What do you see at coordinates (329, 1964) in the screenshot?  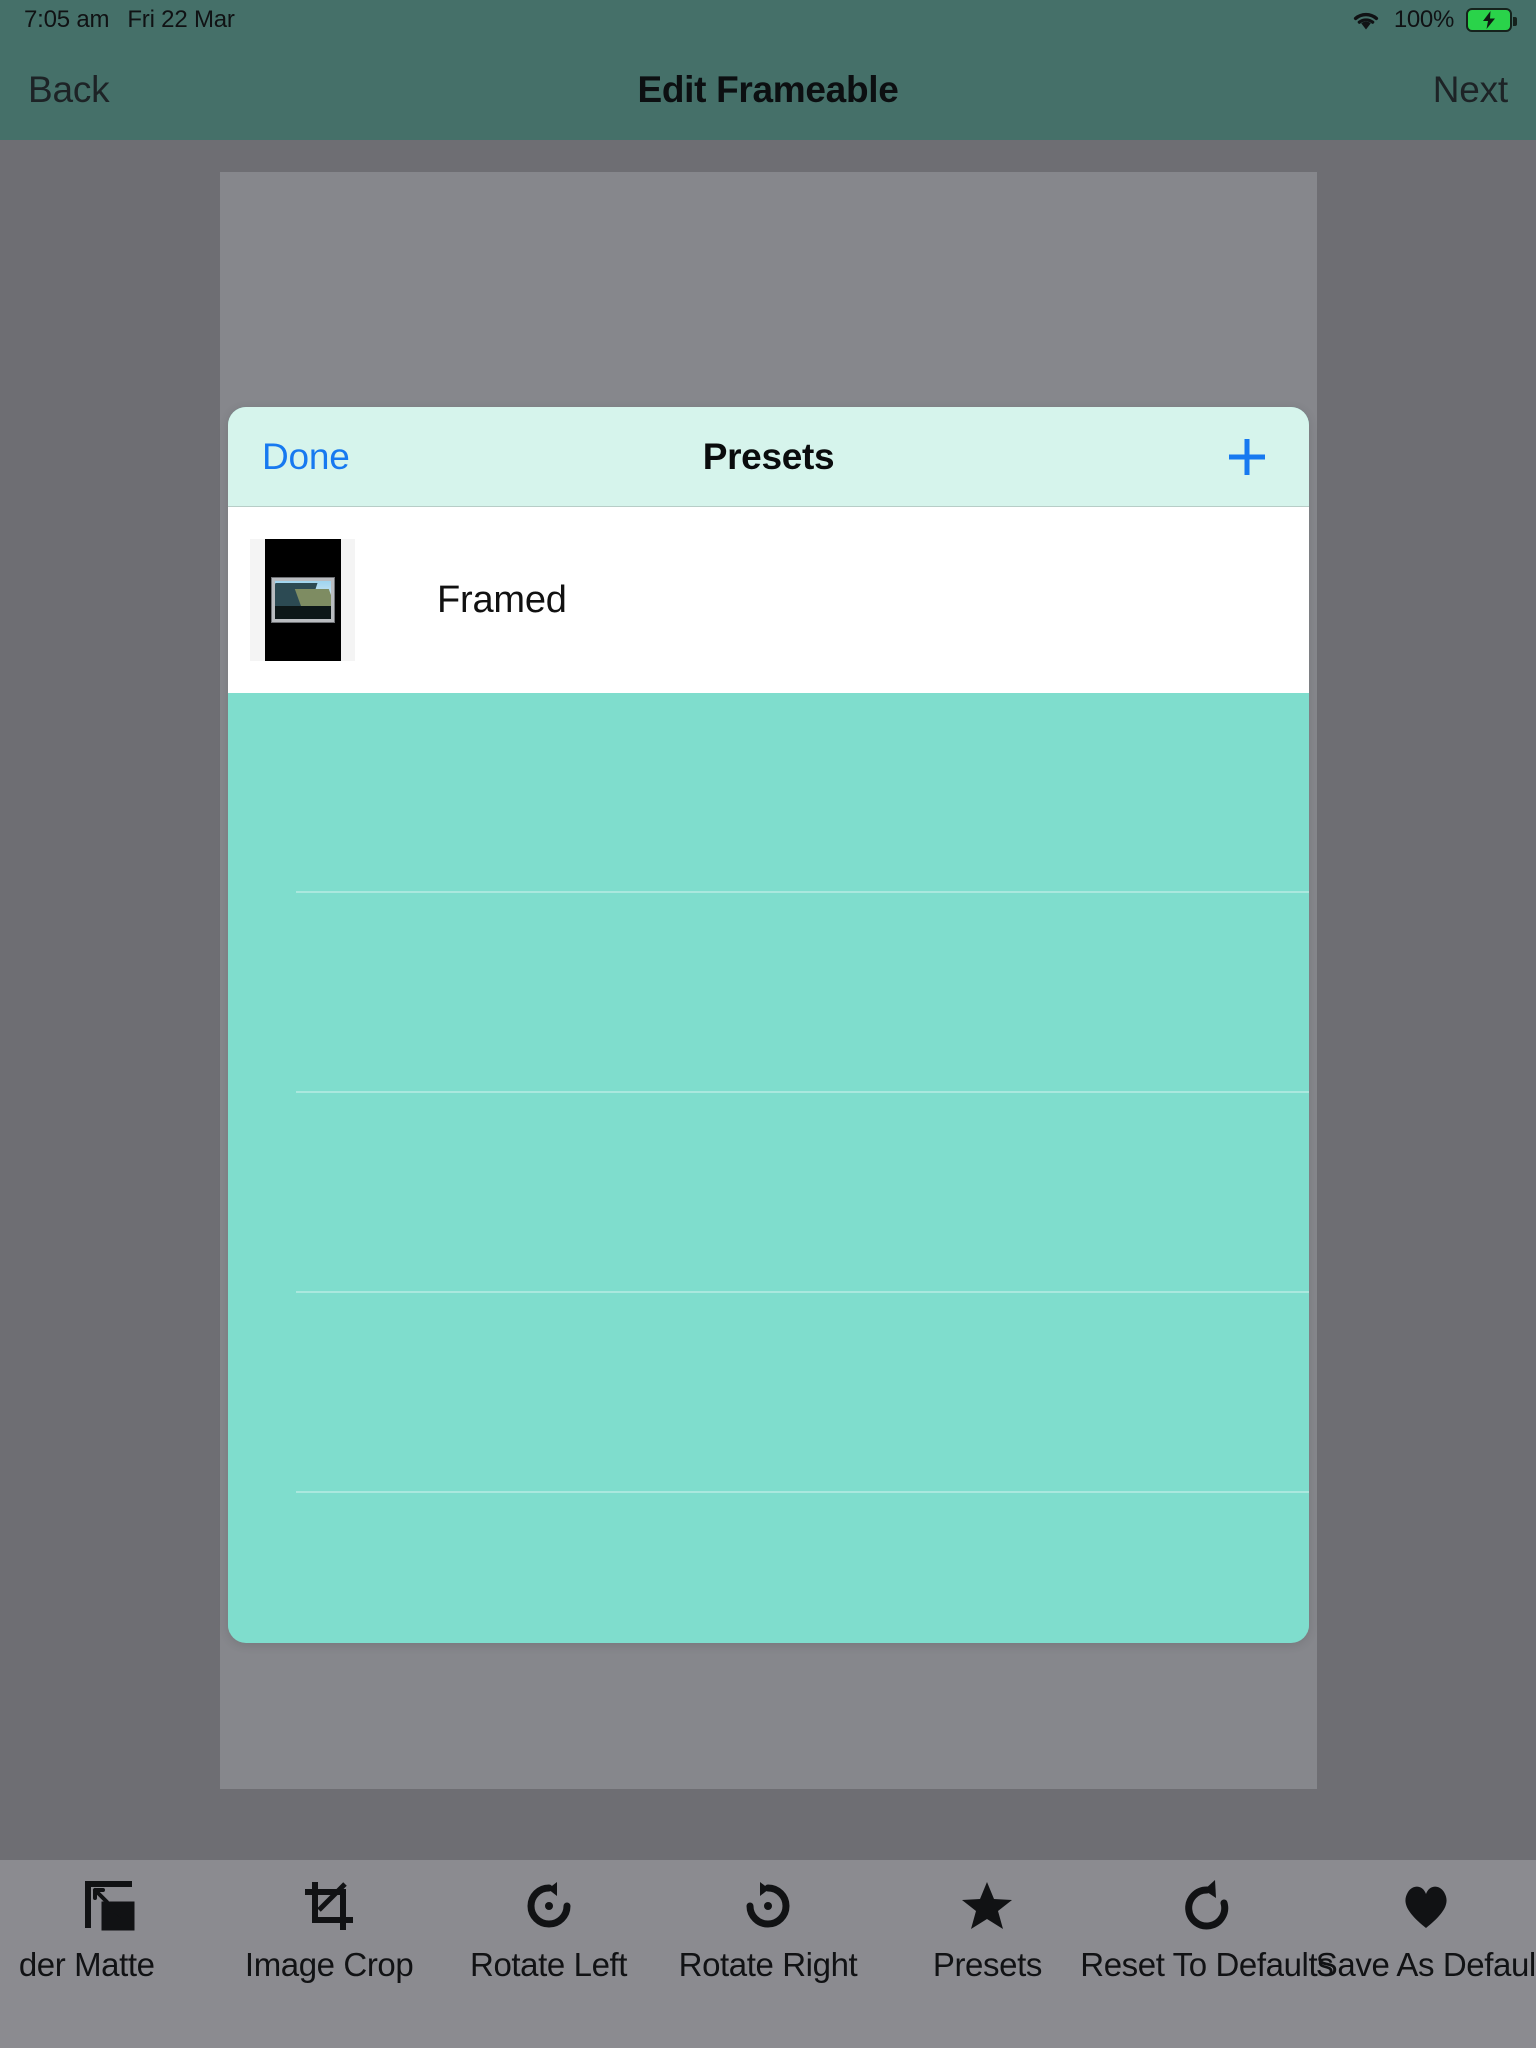 I see `toolbar-label: Image Crop` at bounding box center [329, 1964].